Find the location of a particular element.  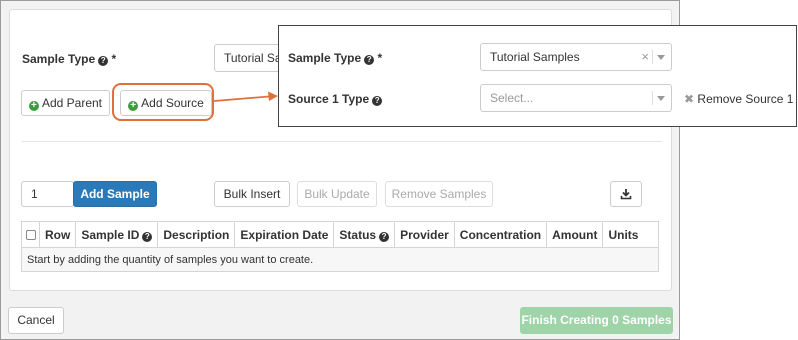

bulk-insert-button: Bulk Insert is located at coordinates (252, 194).